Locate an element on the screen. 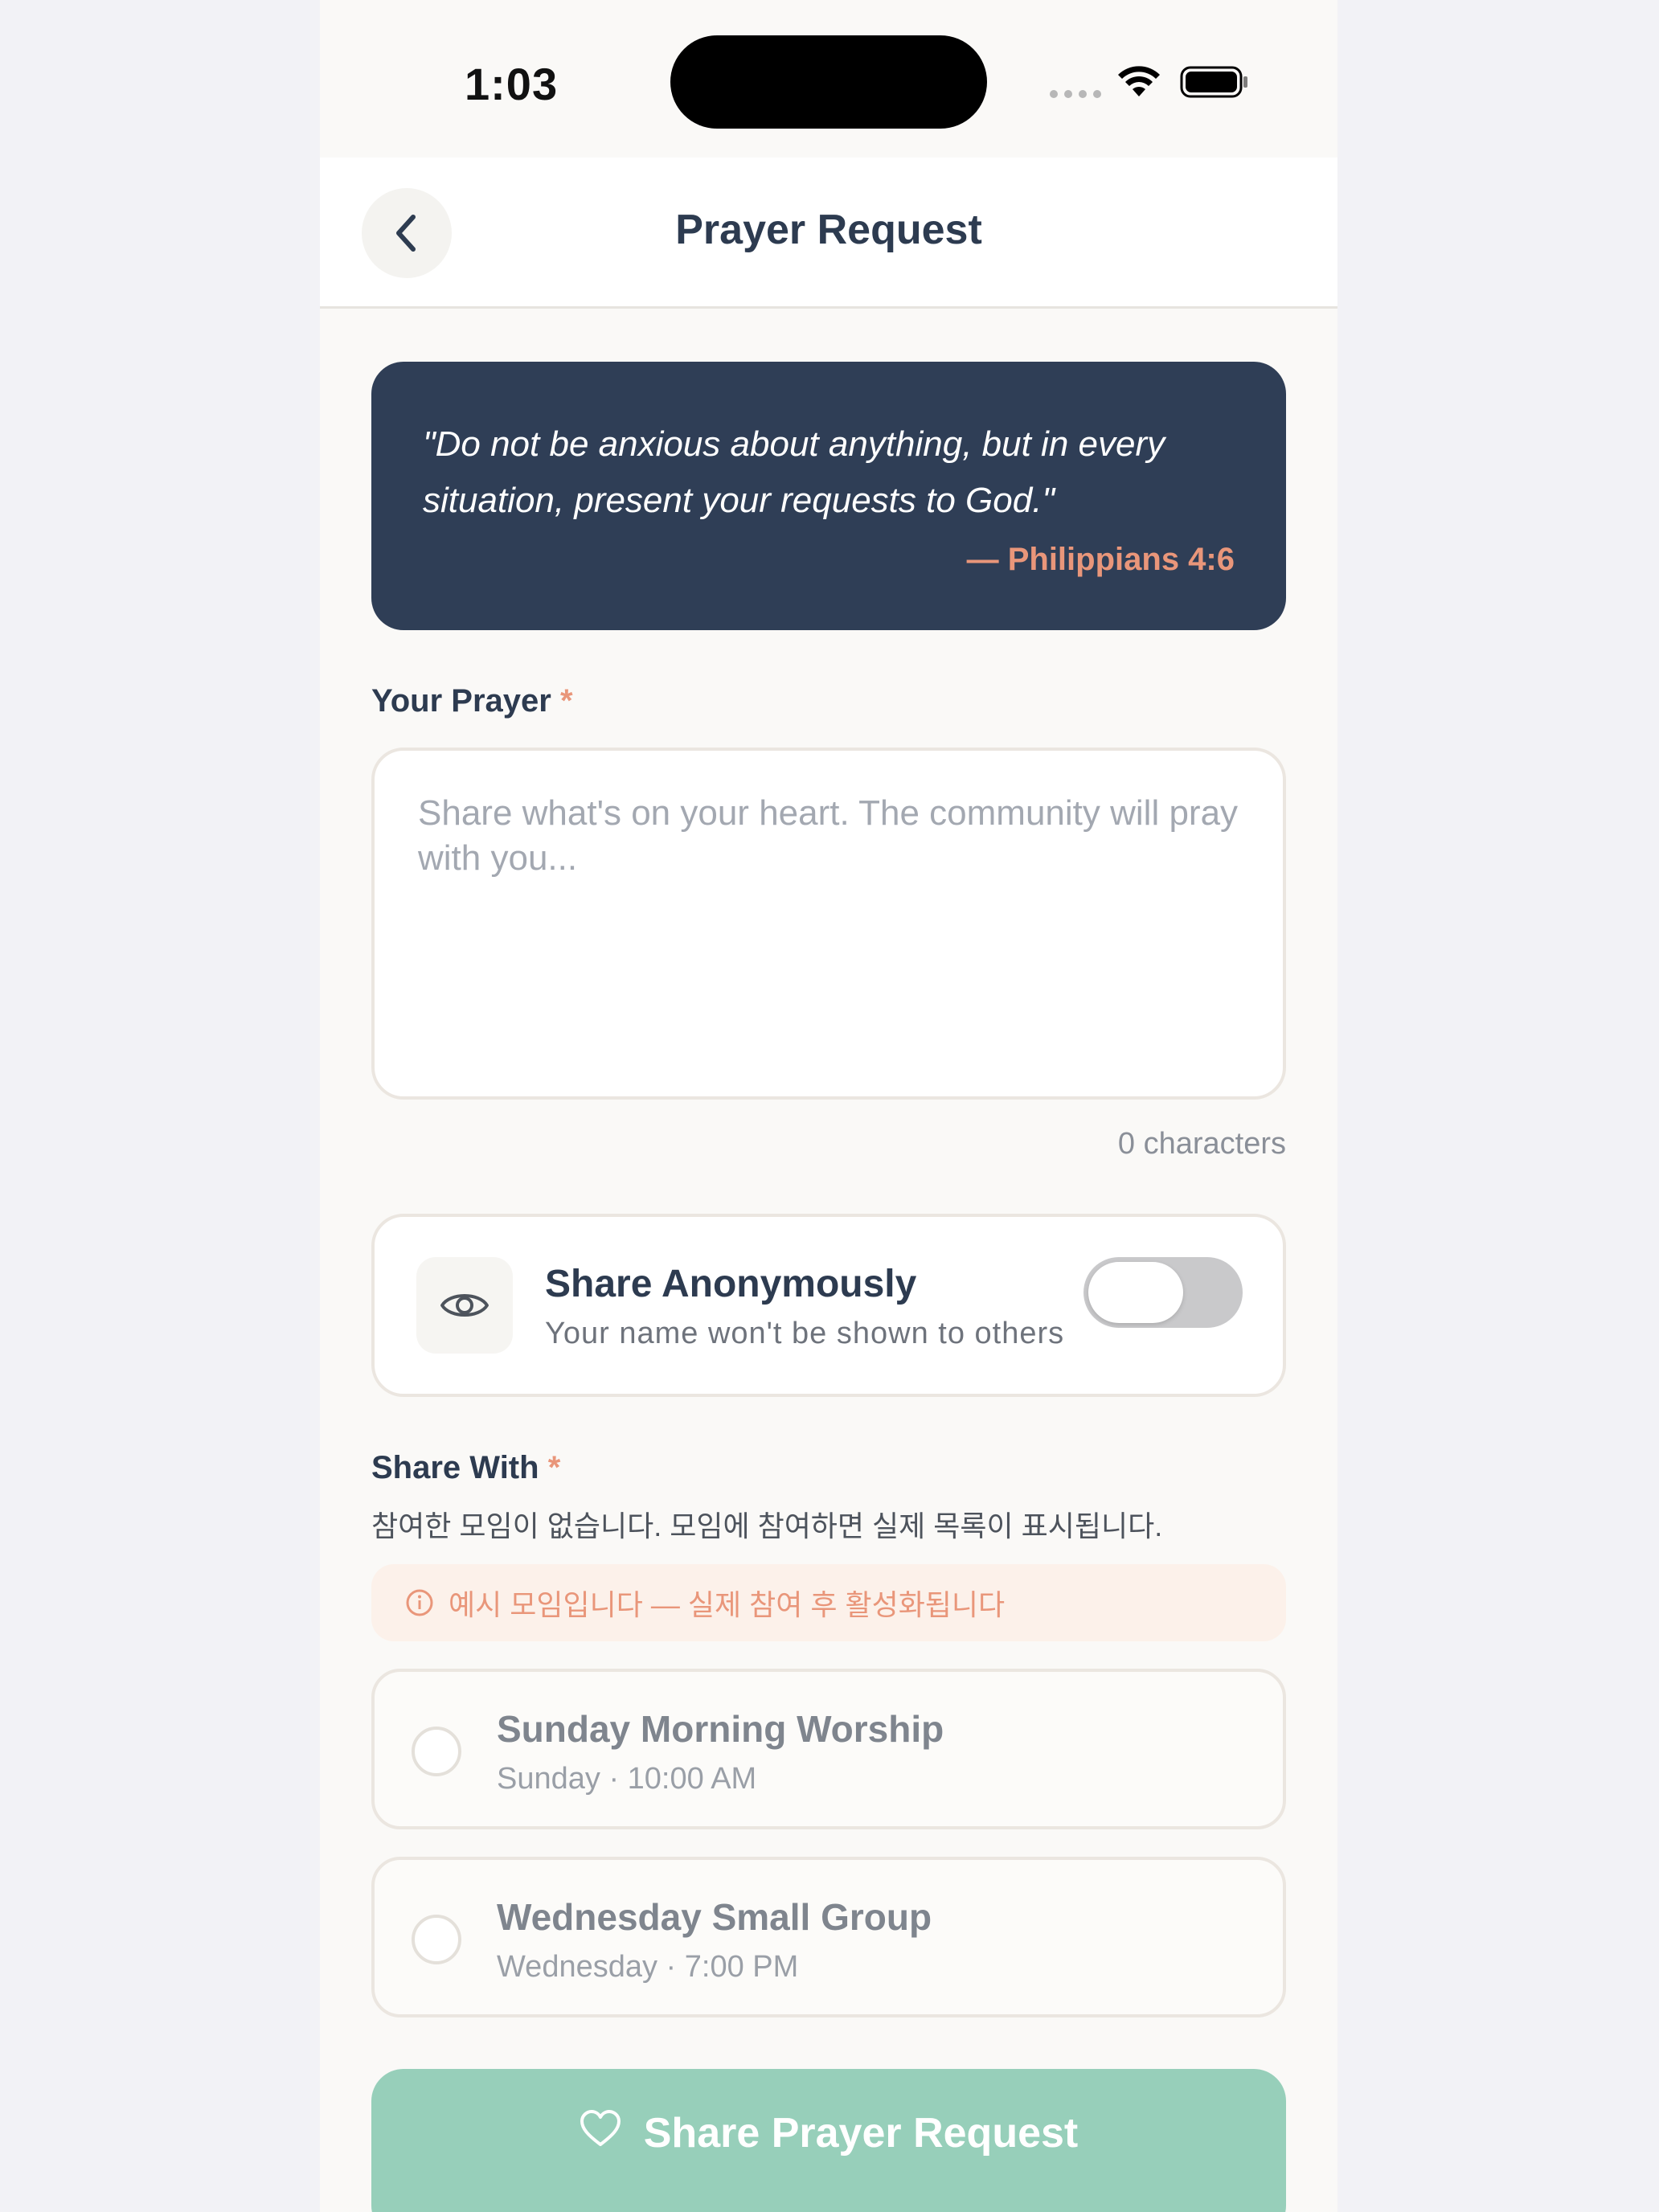  eye-icon is located at coordinates (464, 1305).